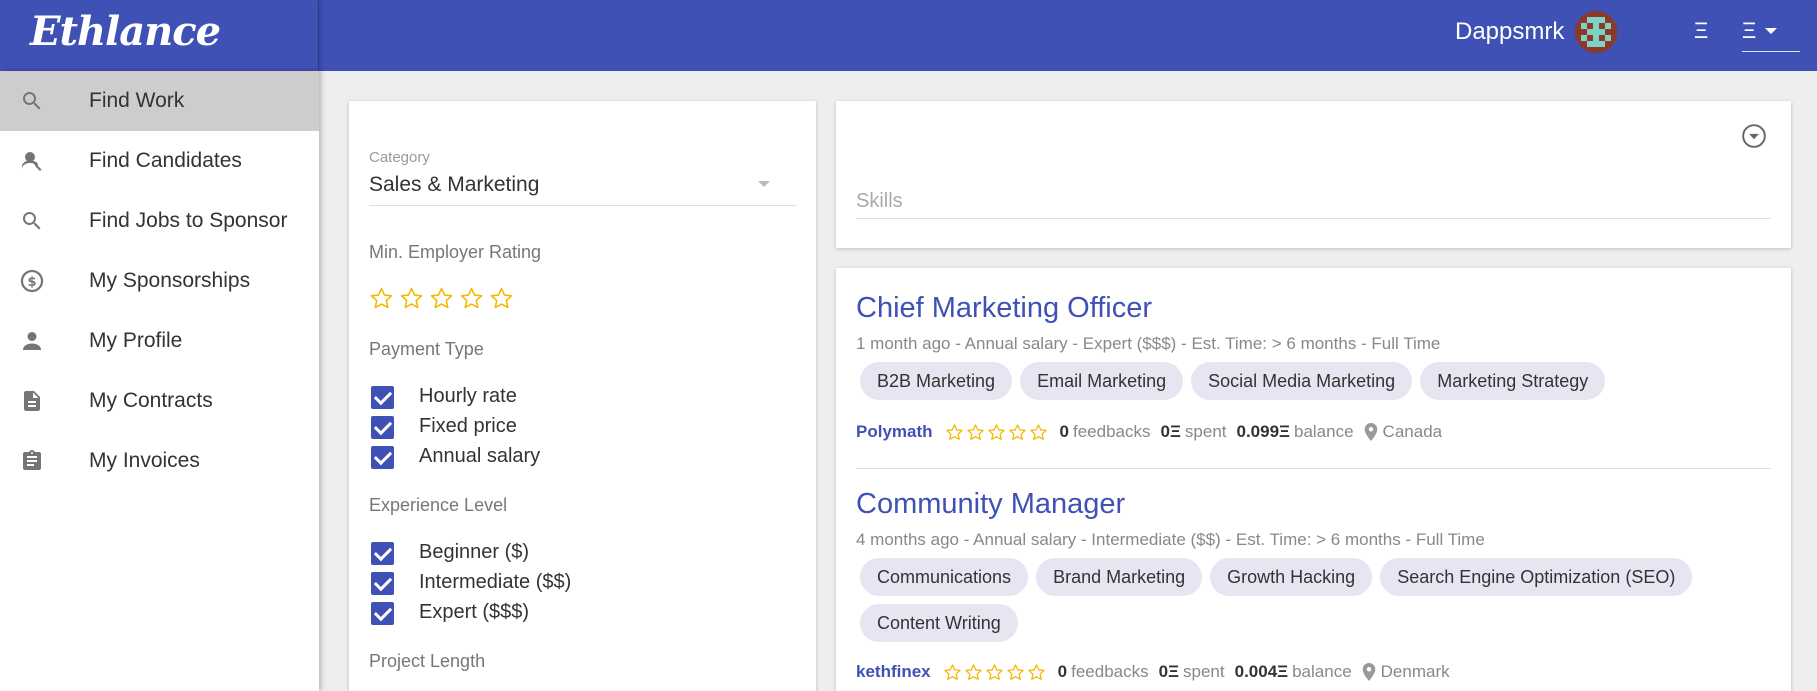  Describe the element at coordinates (468, 426) in the screenshot. I see `checkbox-label: Fixed price` at that location.